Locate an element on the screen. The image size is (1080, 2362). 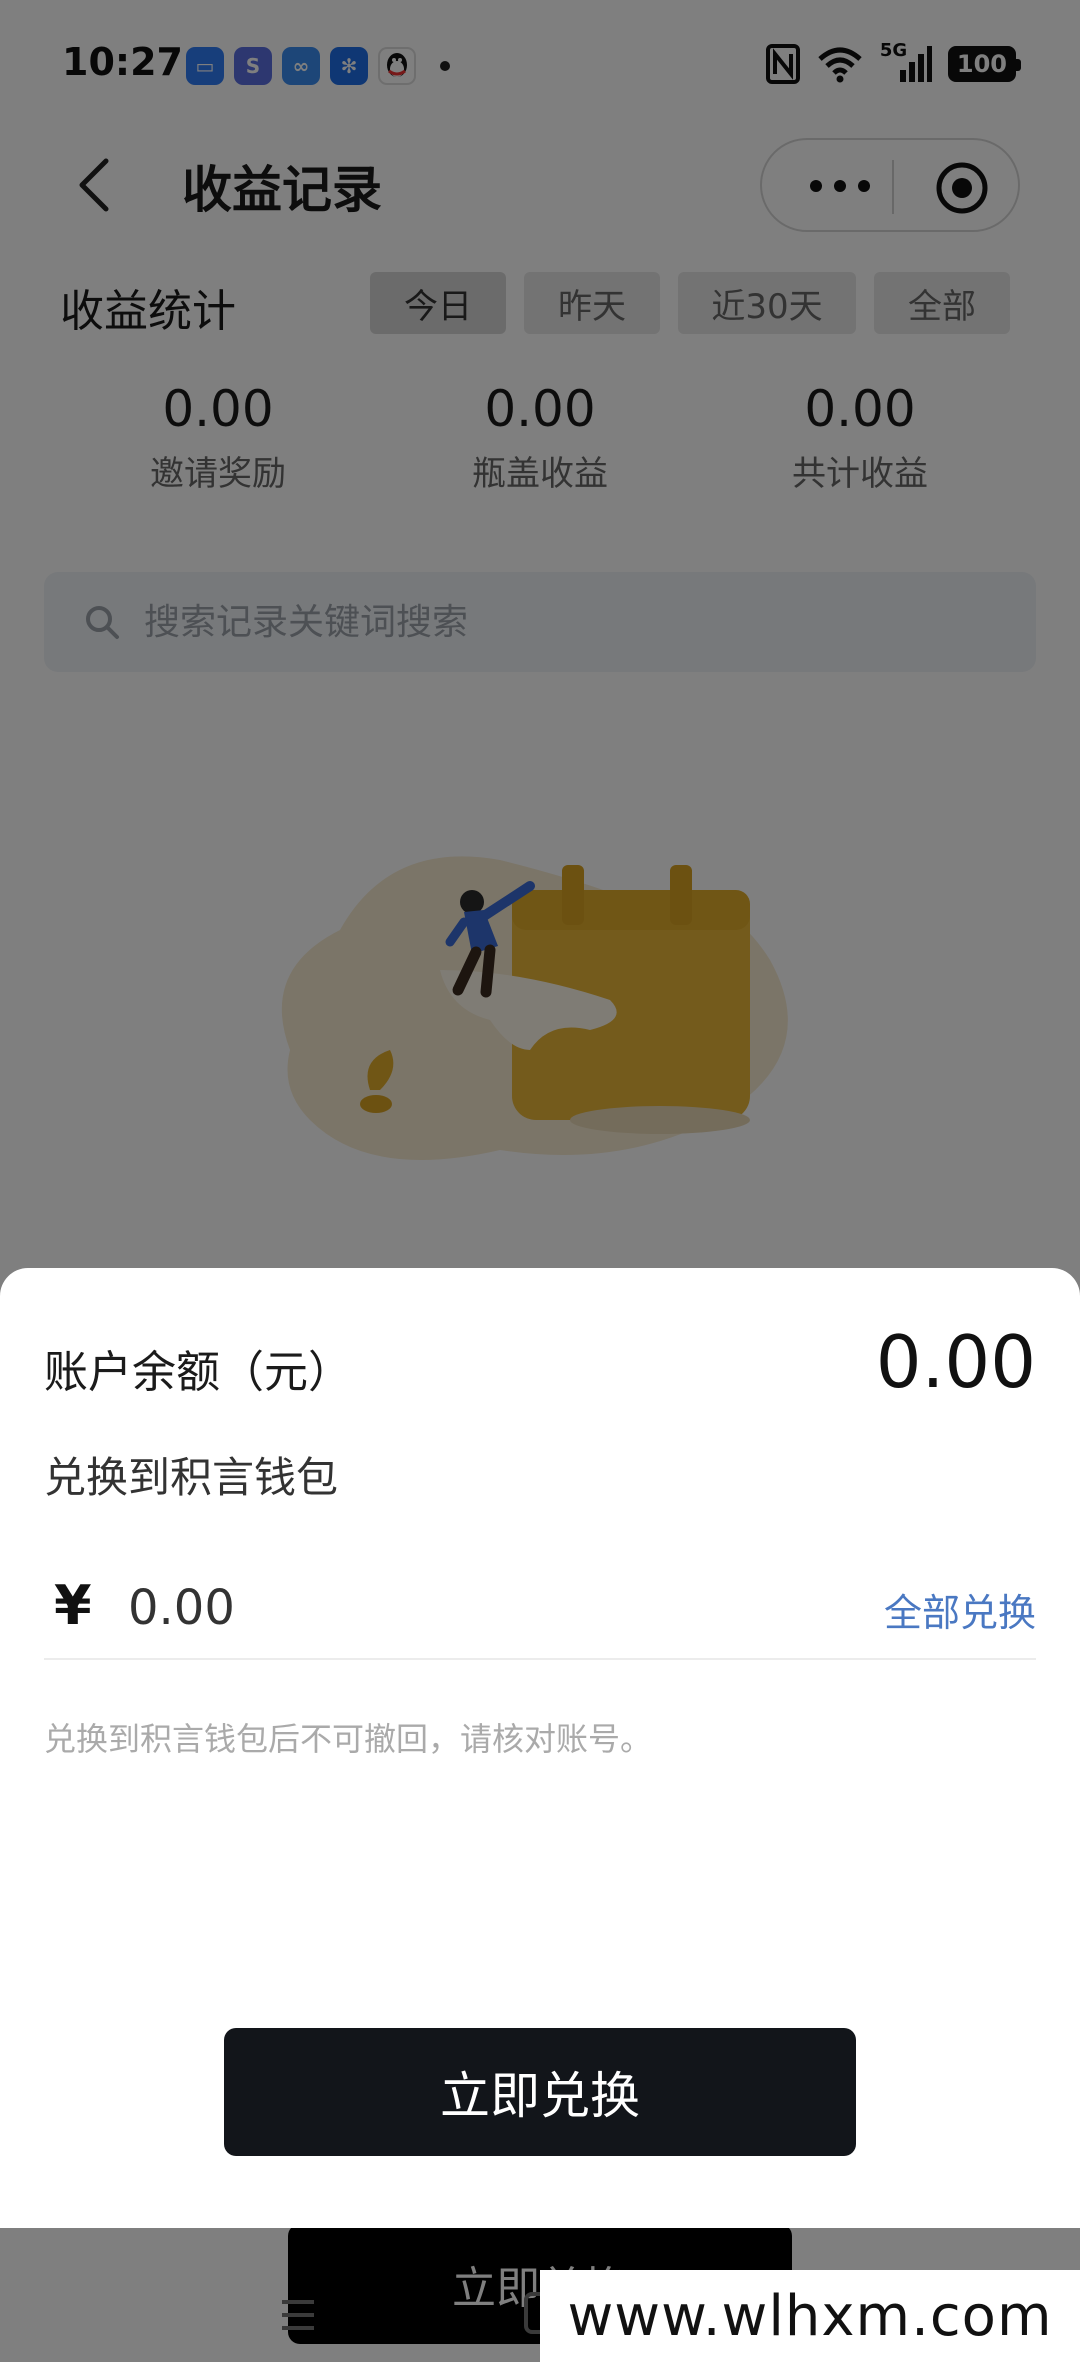
exchange-all-button: 全部兑换 is located at coordinates (960, 1609).